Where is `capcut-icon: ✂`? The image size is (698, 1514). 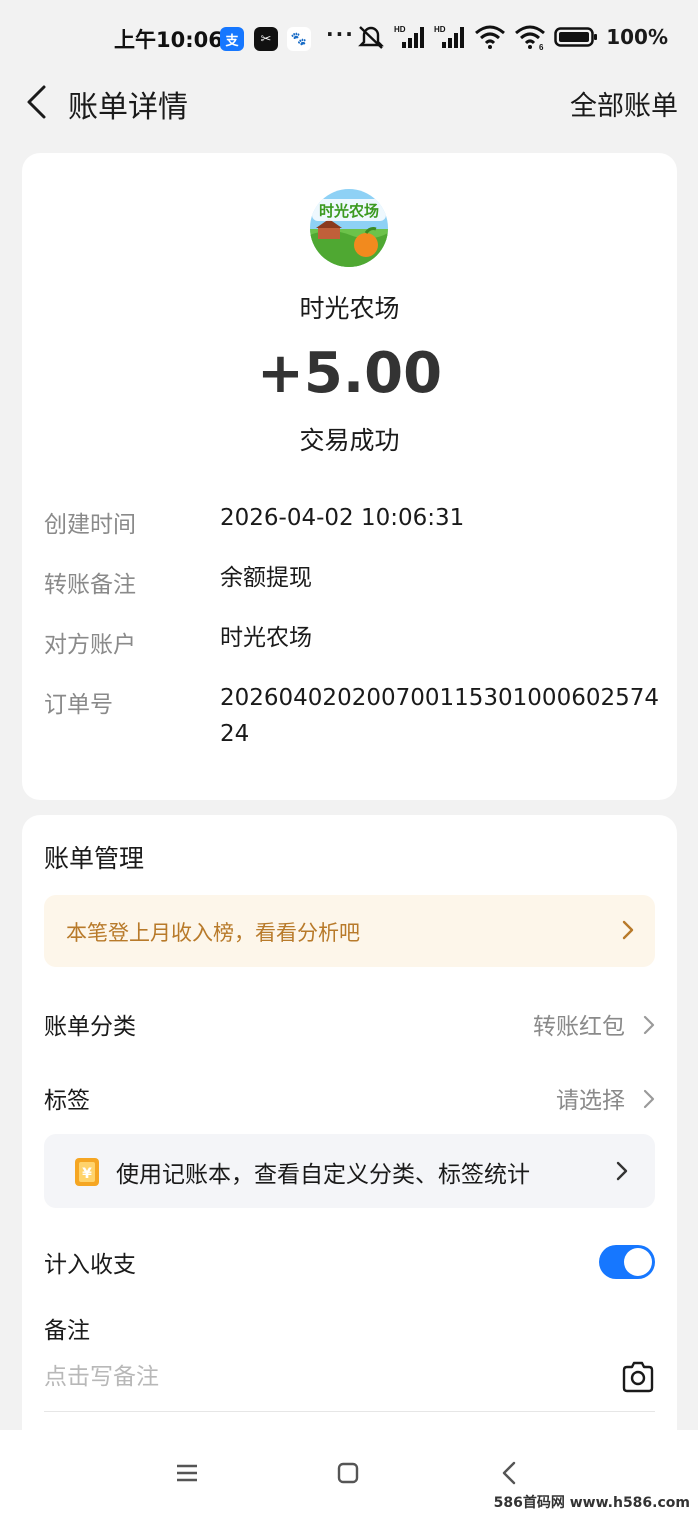
capcut-icon: ✂ is located at coordinates (266, 39).